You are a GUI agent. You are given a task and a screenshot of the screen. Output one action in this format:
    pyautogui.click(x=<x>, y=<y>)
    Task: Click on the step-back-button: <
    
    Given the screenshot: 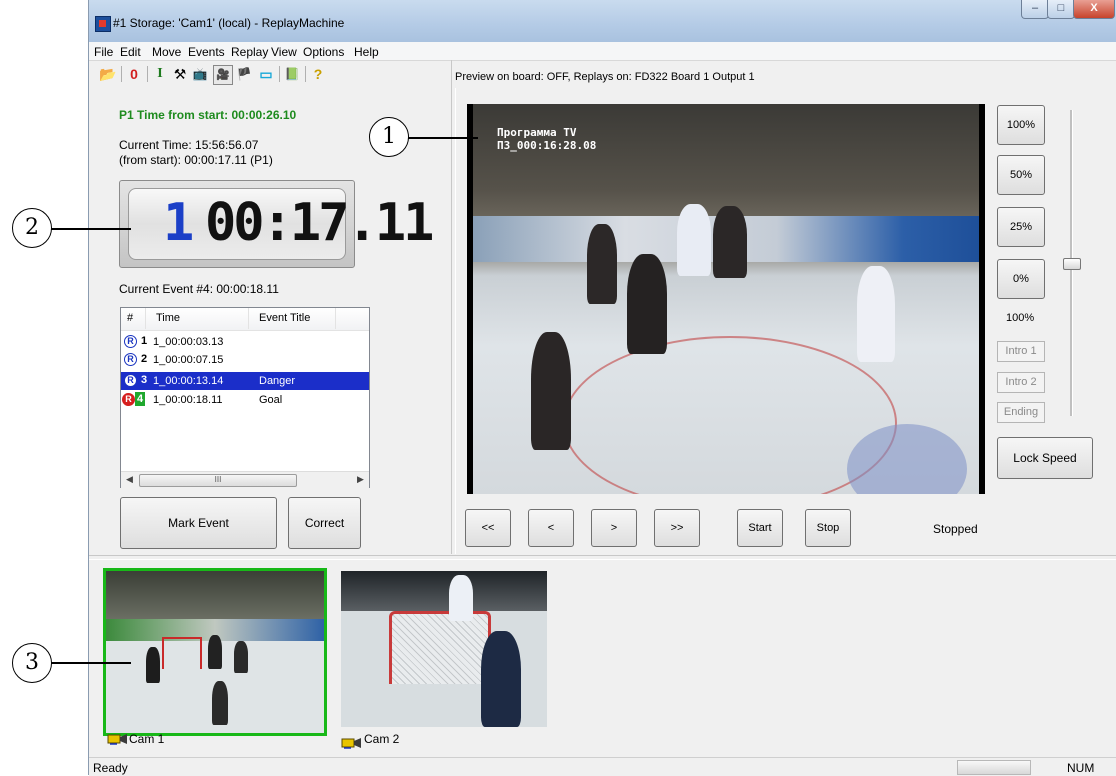 What is the action you would take?
    pyautogui.click(x=551, y=528)
    